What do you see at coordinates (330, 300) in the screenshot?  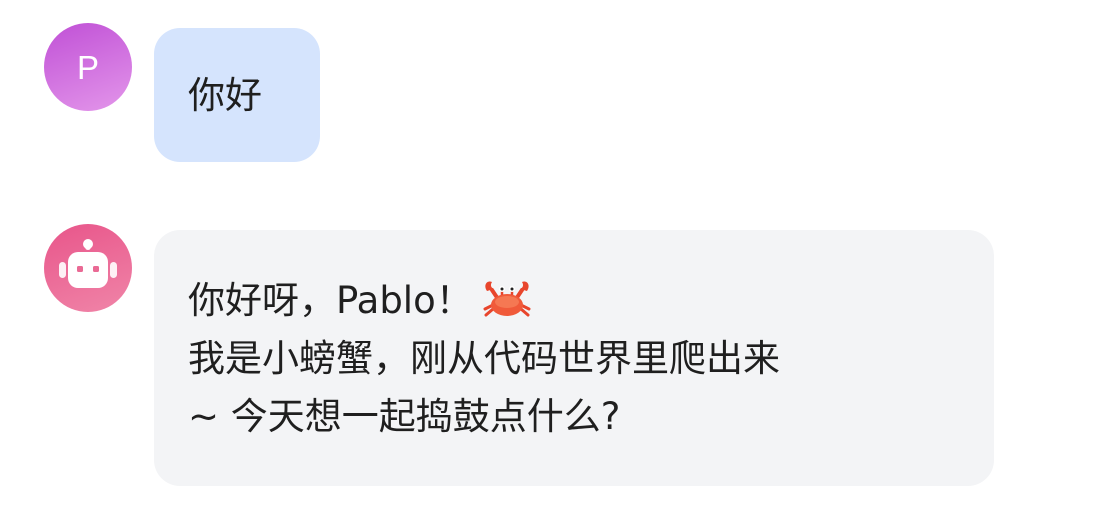 I see `bot-greeting-text: 你好呀，Pablo！` at bounding box center [330, 300].